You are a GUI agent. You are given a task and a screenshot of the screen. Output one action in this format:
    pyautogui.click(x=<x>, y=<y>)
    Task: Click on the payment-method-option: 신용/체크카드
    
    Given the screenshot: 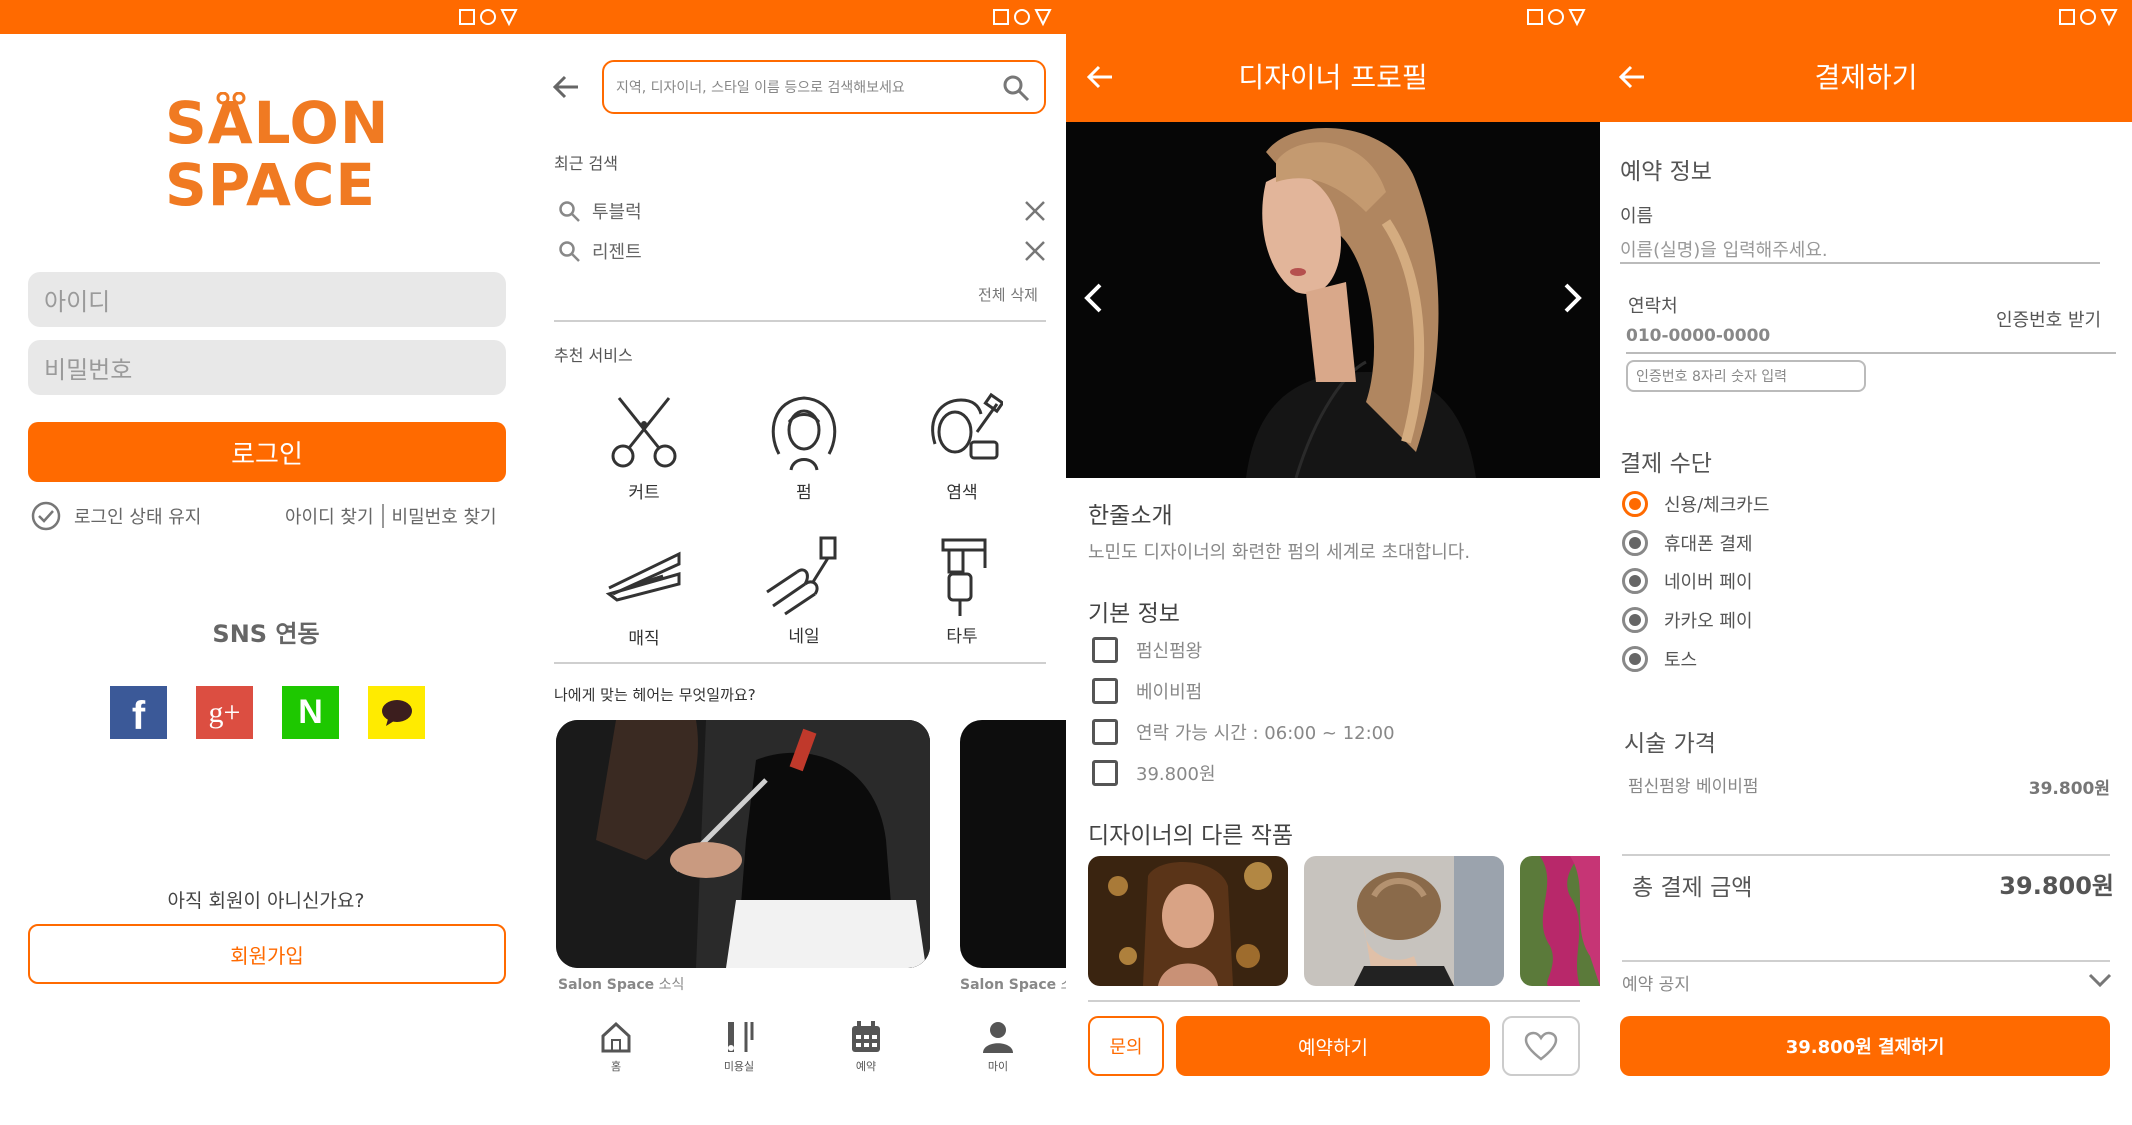 What is the action you would take?
    pyautogui.click(x=1695, y=504)
    